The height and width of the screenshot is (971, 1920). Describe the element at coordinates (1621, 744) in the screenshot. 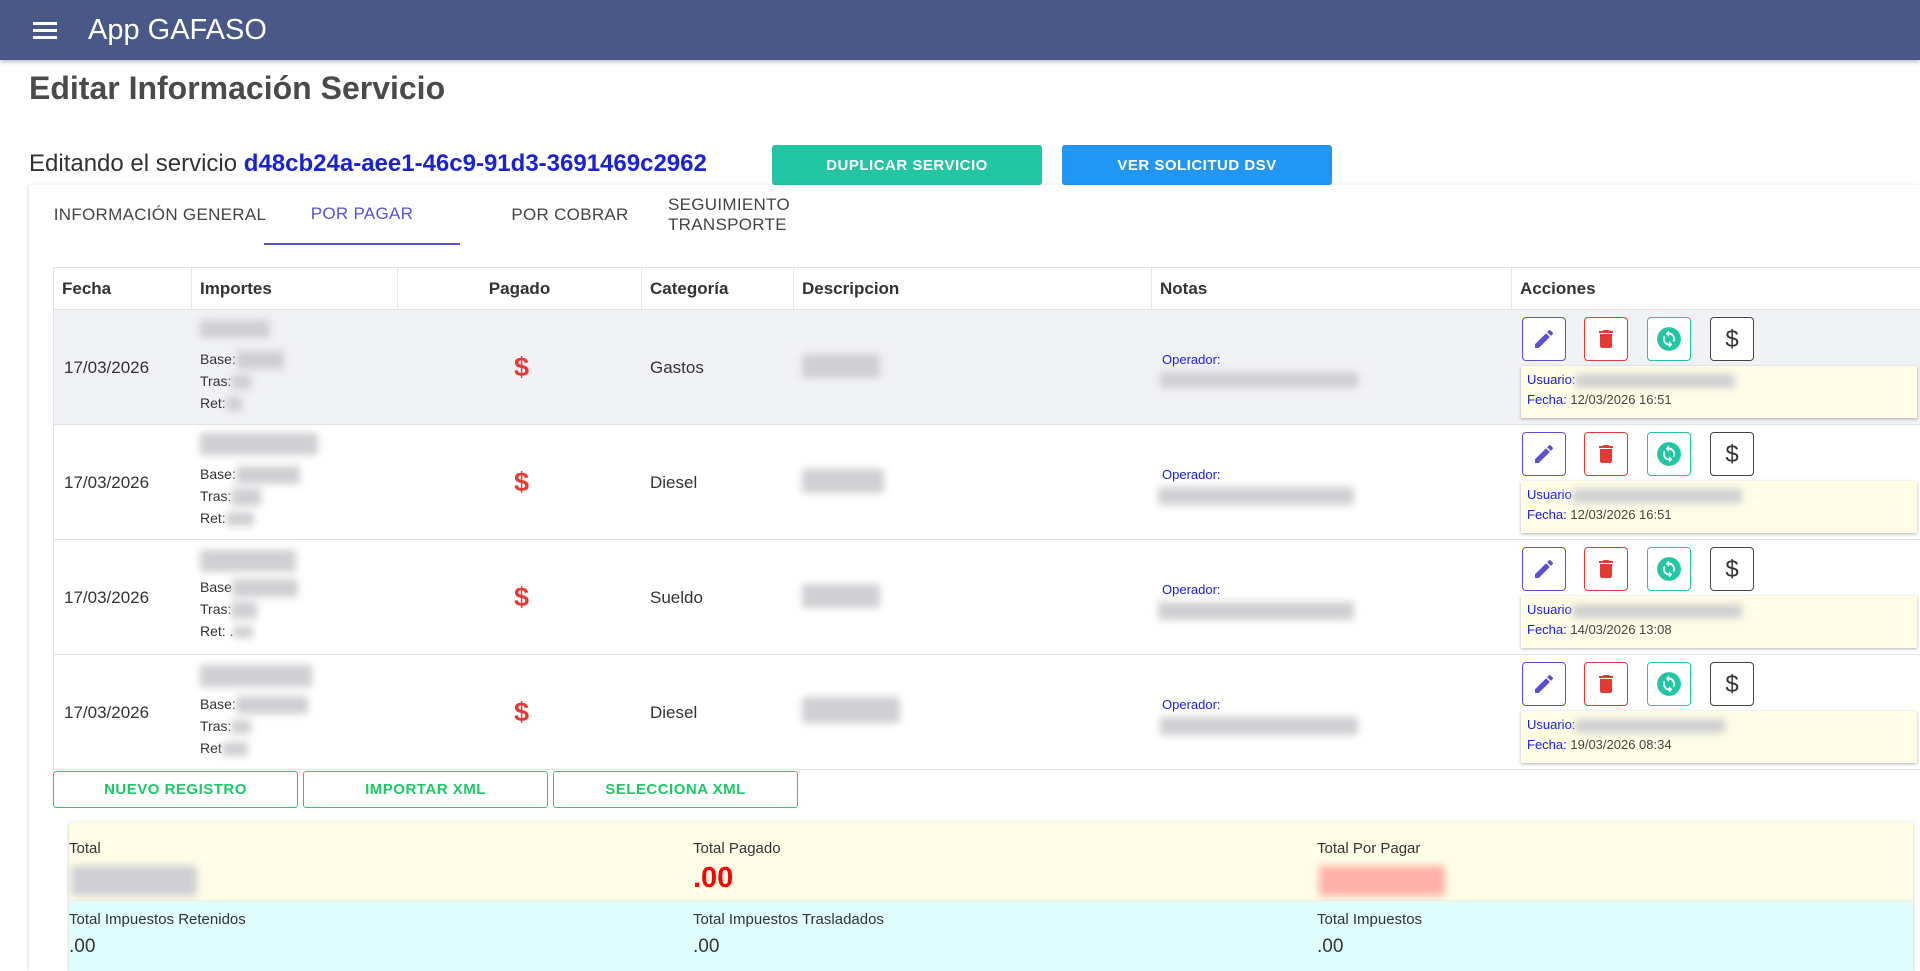

I see `audit-date: 19/03/2026 08:34` at that location.